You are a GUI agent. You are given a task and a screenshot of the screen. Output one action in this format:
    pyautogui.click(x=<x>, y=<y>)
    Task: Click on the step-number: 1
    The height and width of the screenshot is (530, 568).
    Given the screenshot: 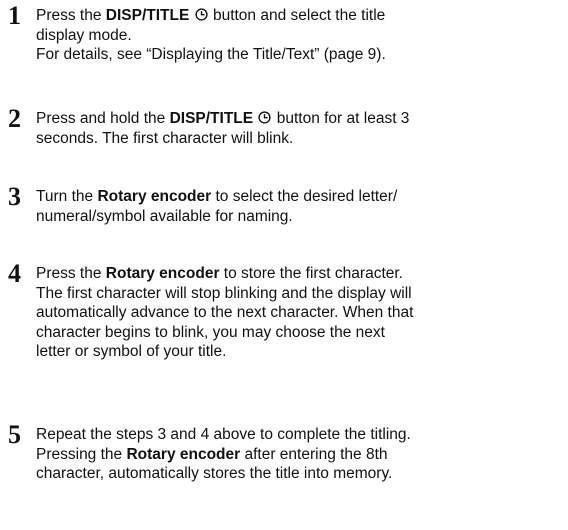 What is the action you would take?
    pyautogui.click(x=14, y=15)
    